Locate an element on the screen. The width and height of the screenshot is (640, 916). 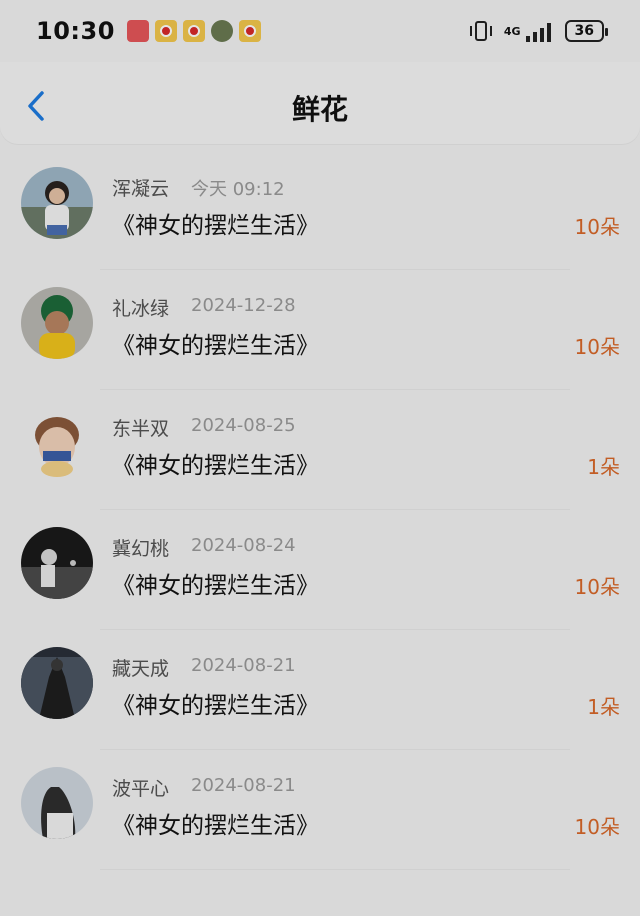
gift-date: 2024-12-28 is located at coordinates (243, 305).